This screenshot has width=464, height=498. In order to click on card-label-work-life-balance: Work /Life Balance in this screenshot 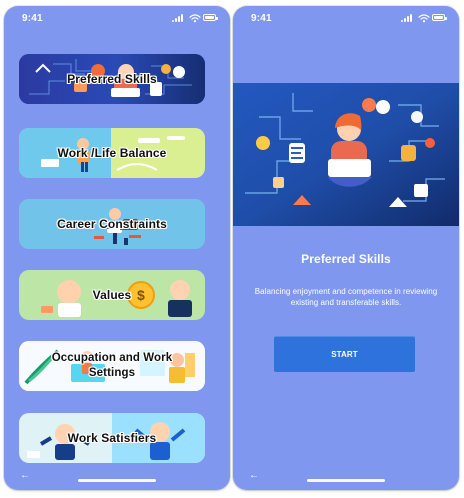, I will do `click(112, 153)`.